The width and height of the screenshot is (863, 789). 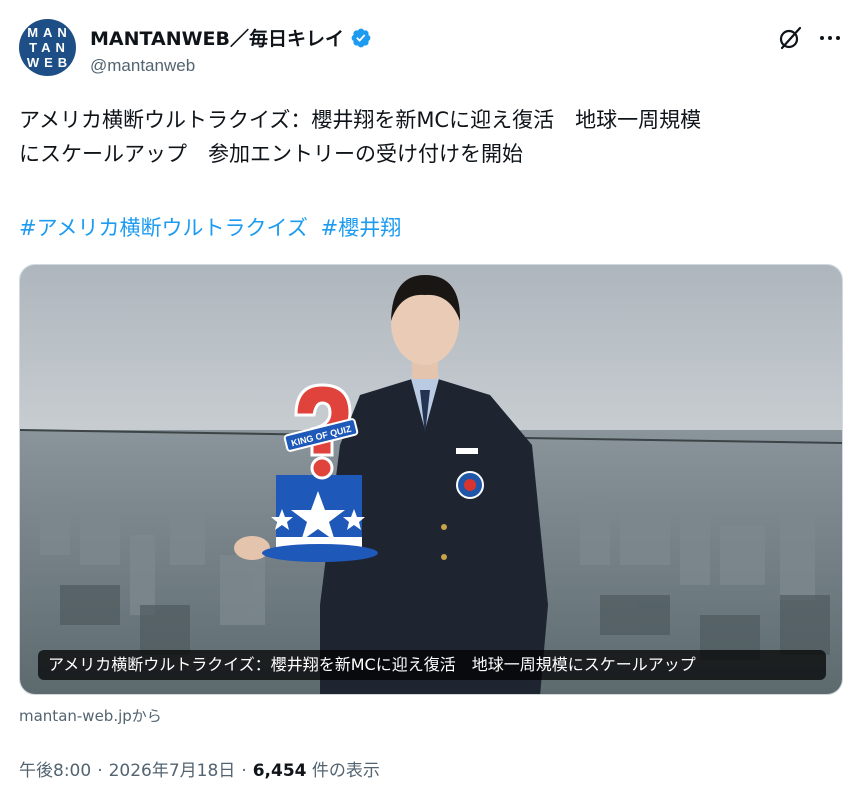 I want to click on author-name-row: MANTANWEB／毎日キレイ, so click(x=231, y=37).